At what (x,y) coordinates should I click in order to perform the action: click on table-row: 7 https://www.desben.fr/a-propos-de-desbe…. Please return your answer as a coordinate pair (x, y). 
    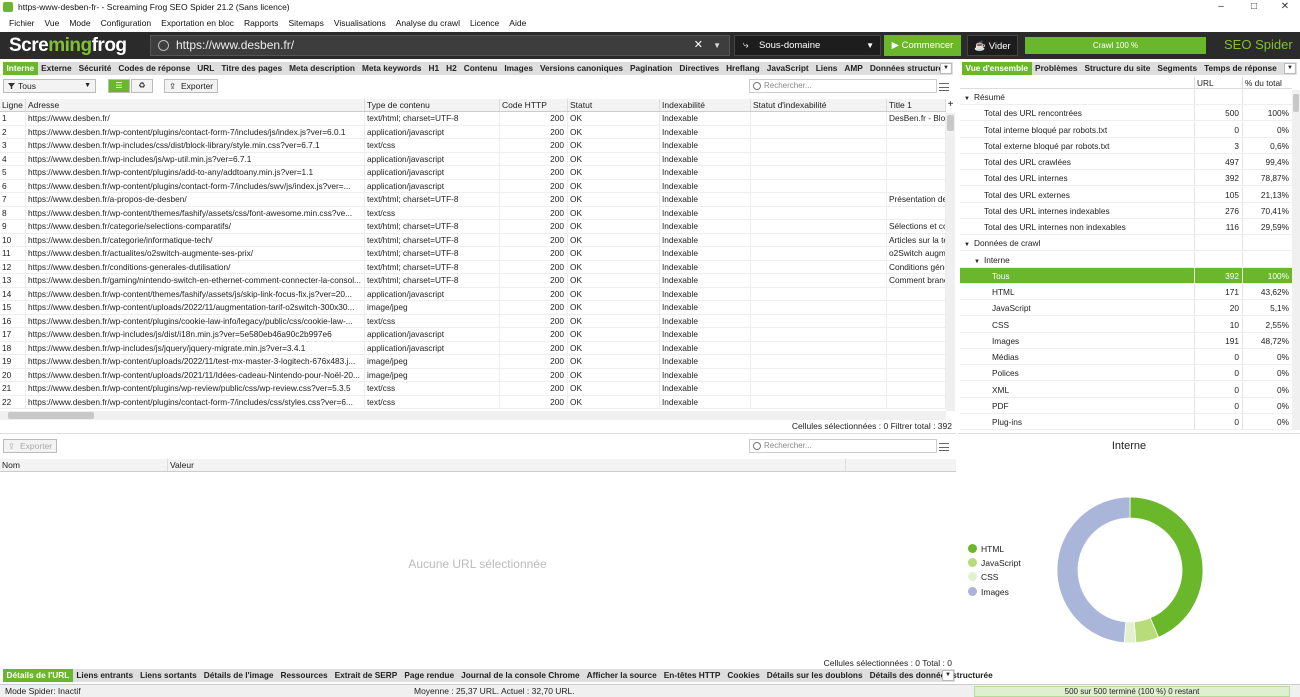
    Looking at the image, I should click on (473, 200).